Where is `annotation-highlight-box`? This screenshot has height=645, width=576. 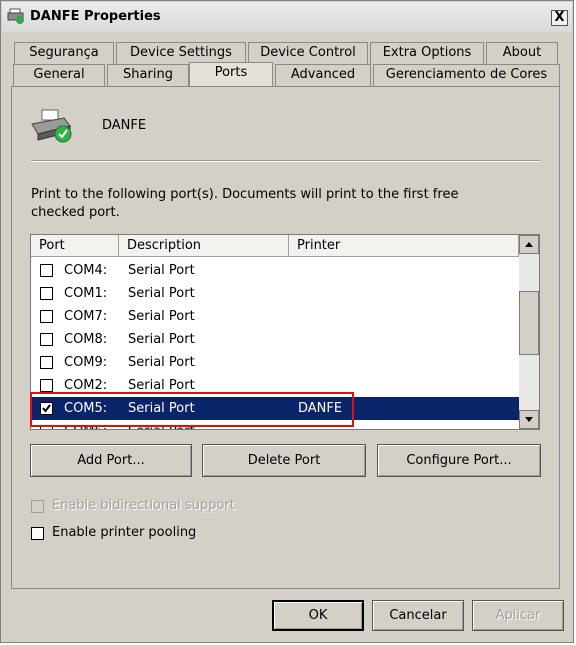
annotation-highlight-box is located at coordinates (192, 409).